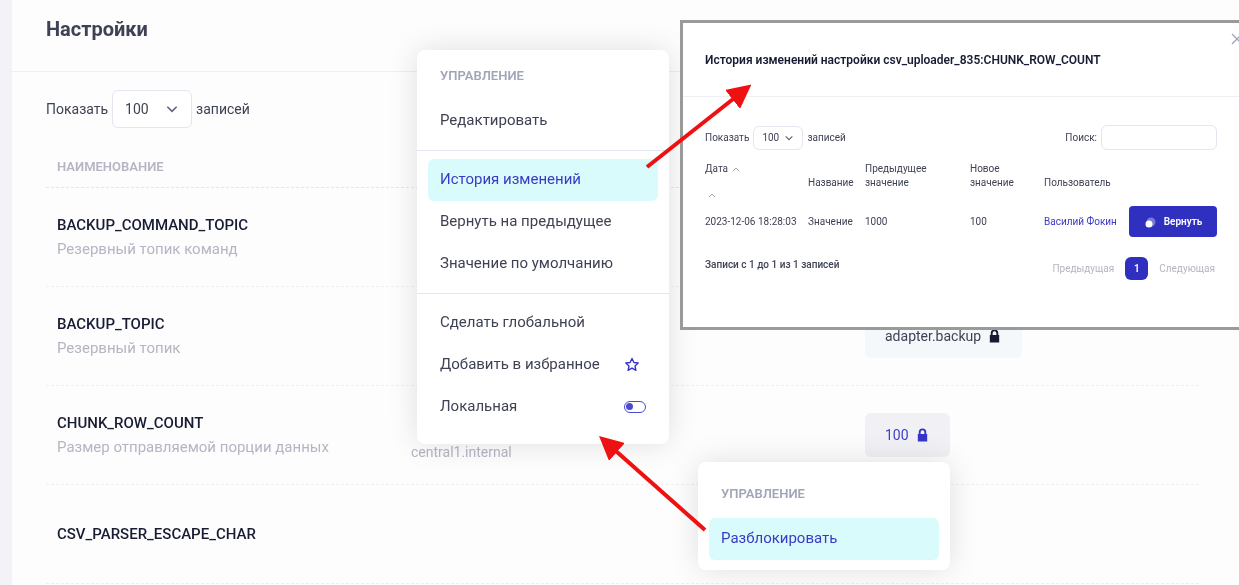  Describe the element at coordinates (110, 166) in the screenshot. I see `column-header: НАИМЕНОВАНИЕ` at that location.